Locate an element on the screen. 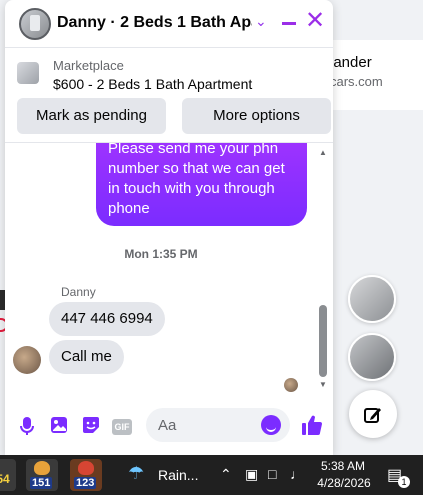  taskbar-app-3: 123 is located at coordinates (86, 475).